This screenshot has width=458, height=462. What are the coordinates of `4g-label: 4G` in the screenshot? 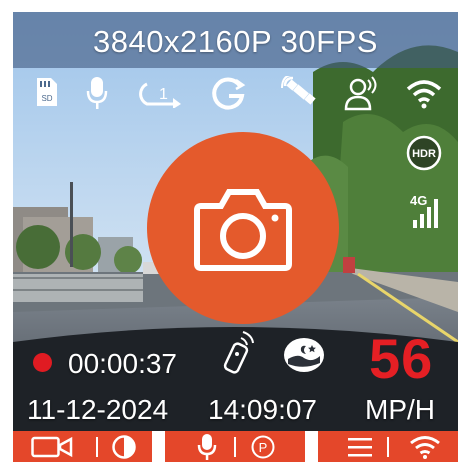 It's located at (418, 200).